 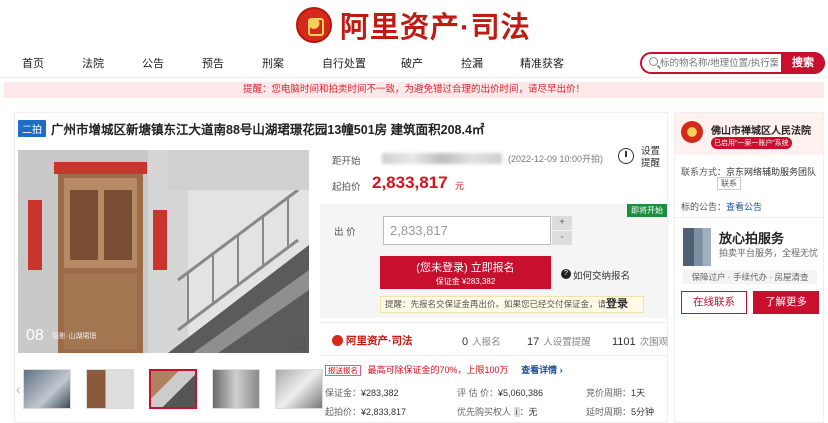 I want to click on main-nav: 首页 法院 公告 预告 刑案 自行处置 破产 捡漏 精准获客 搜索, so click(x=414, y=63).